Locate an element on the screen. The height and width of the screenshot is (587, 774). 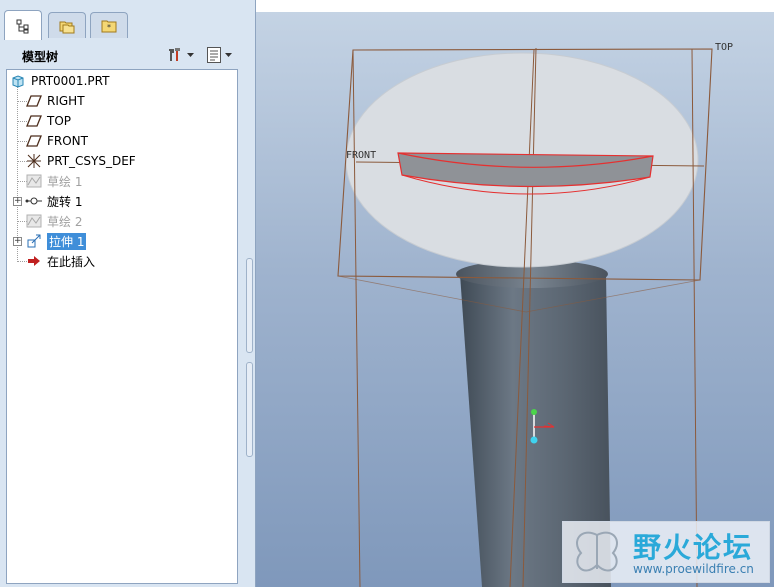
favorites-tab-icon: * is located at coordinates (109, 26).